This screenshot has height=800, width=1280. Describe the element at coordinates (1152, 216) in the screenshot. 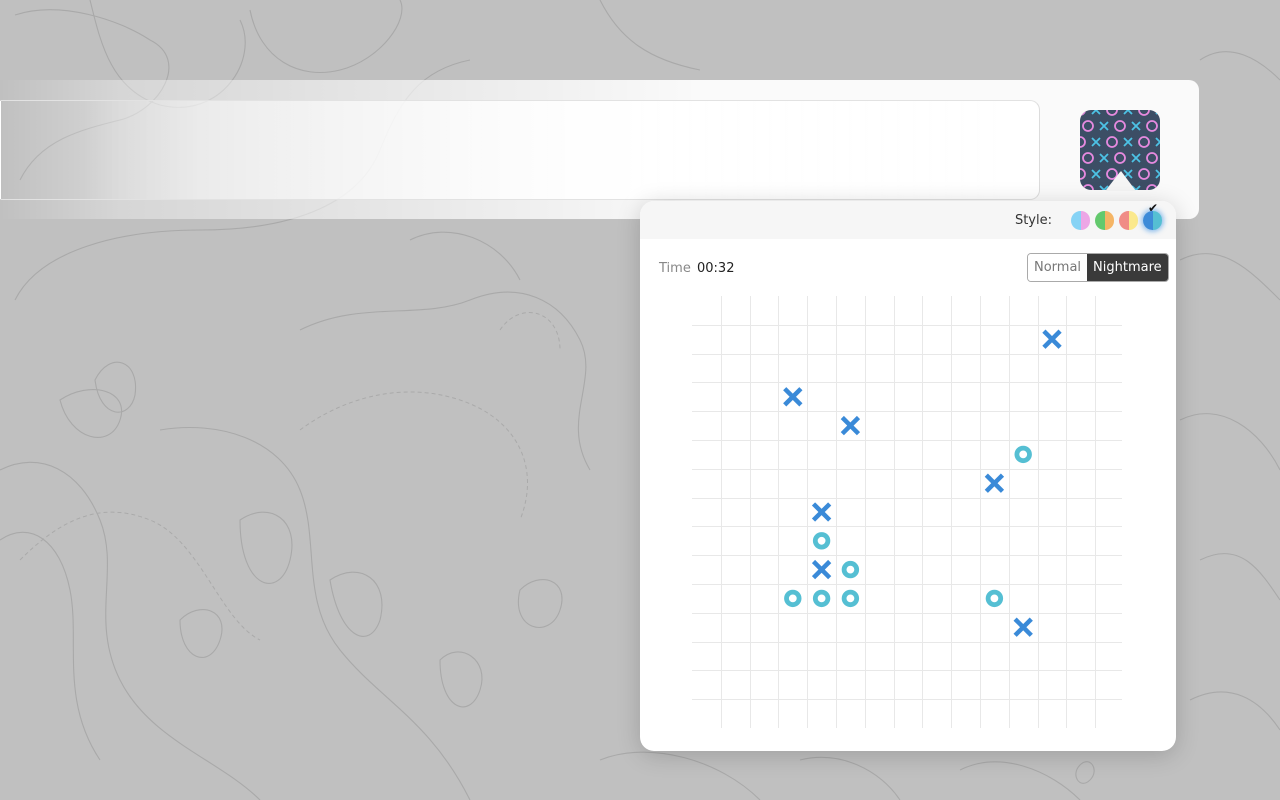

I see `style-swatch-blue-cyan: ✔` at that location.